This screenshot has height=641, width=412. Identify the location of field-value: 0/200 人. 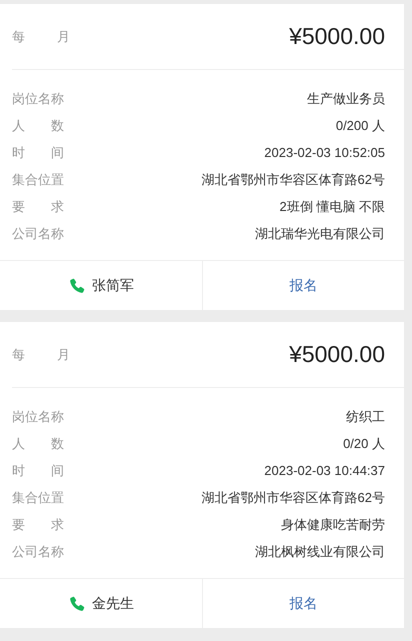
(360, 125).